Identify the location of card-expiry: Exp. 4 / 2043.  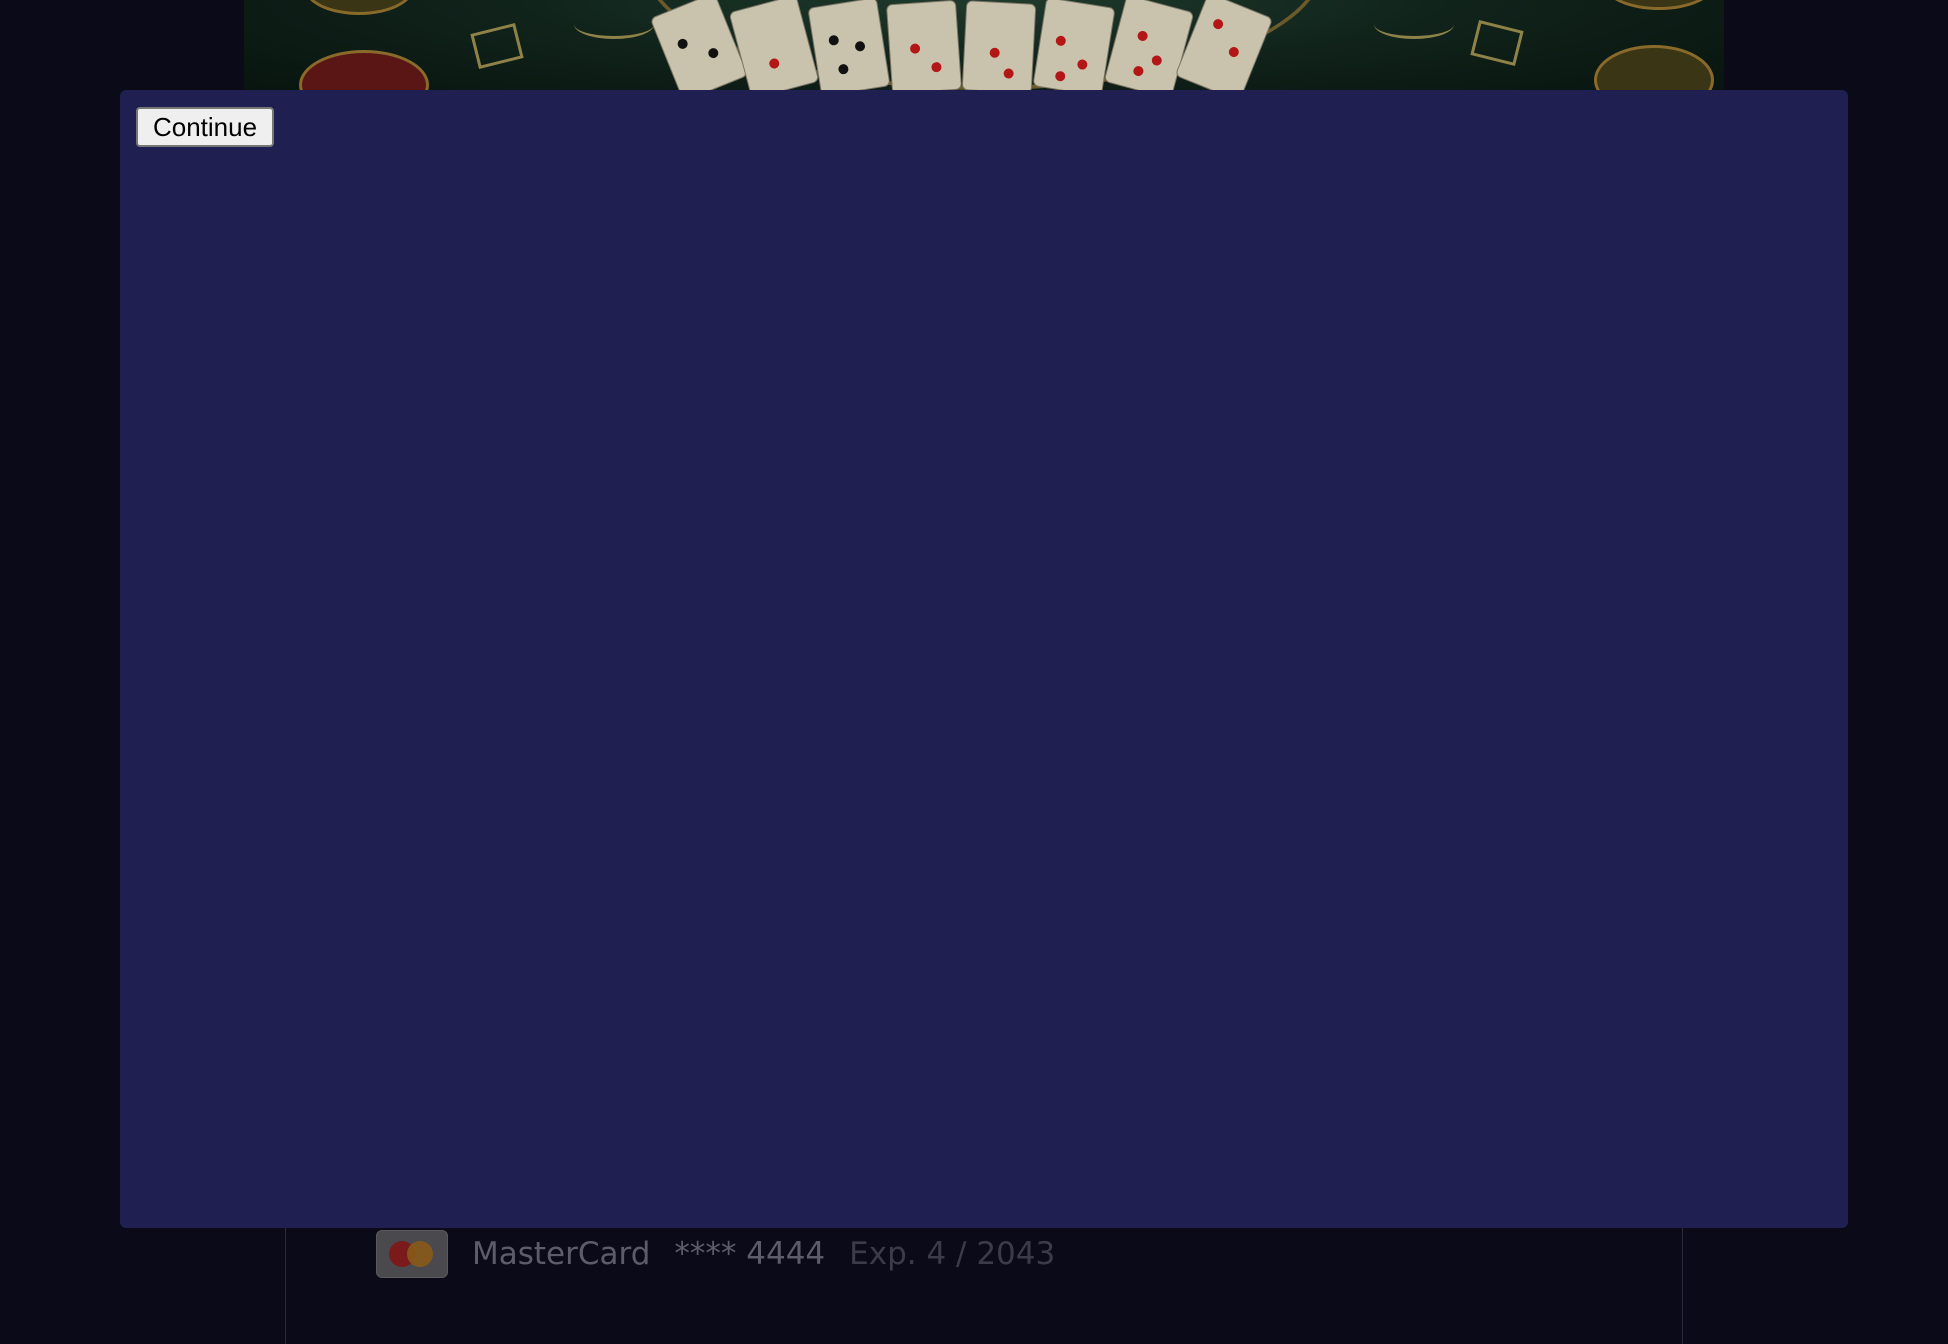
(952, 1254).